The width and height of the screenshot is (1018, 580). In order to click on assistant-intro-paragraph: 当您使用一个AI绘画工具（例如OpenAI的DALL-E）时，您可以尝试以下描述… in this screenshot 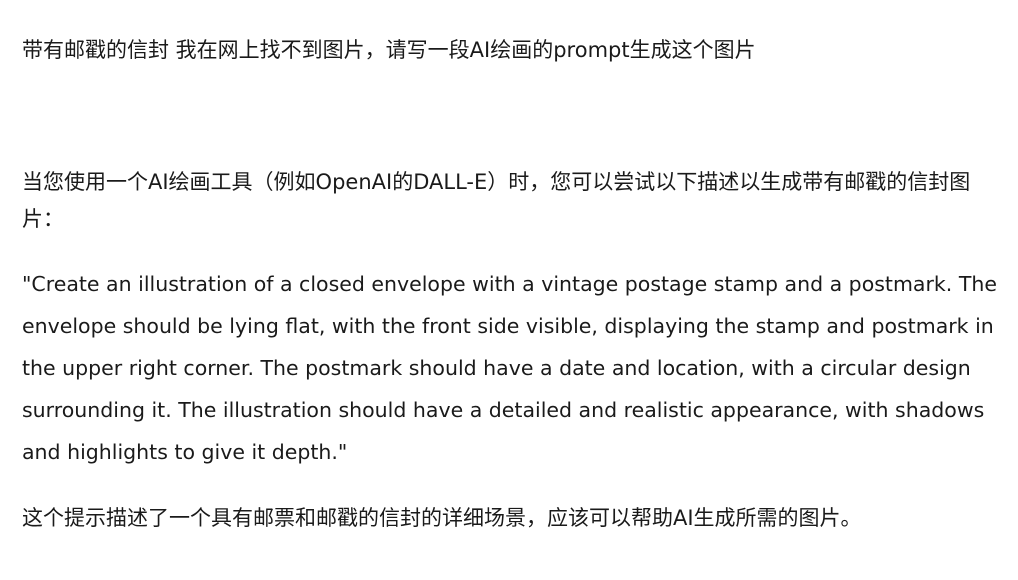, I will do `click(496, 200)`.